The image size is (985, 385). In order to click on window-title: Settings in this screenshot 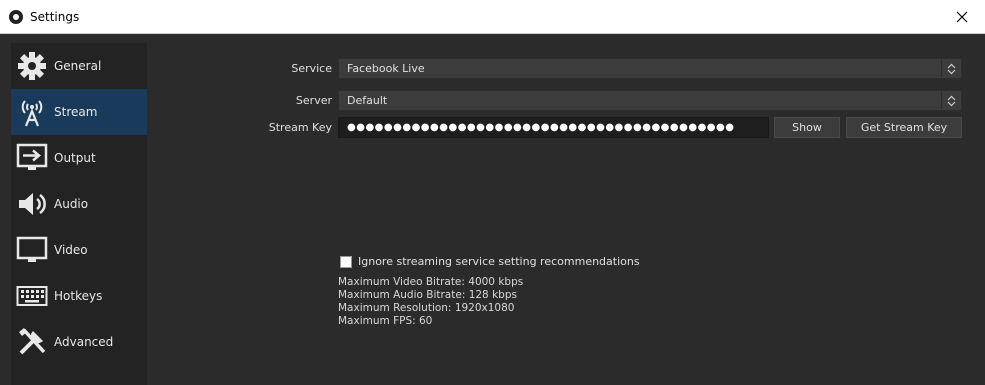, I will do `click(55, 16)`.